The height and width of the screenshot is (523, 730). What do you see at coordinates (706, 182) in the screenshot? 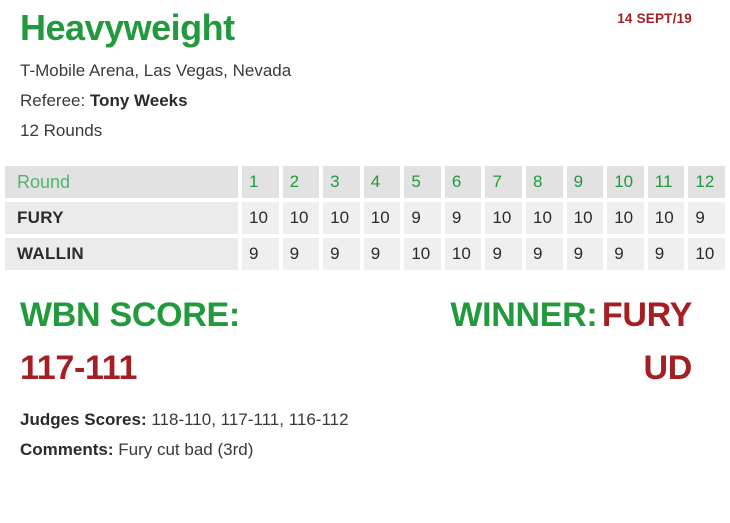
I see `round-number-cell: 12` at bounding box center [706, 182].